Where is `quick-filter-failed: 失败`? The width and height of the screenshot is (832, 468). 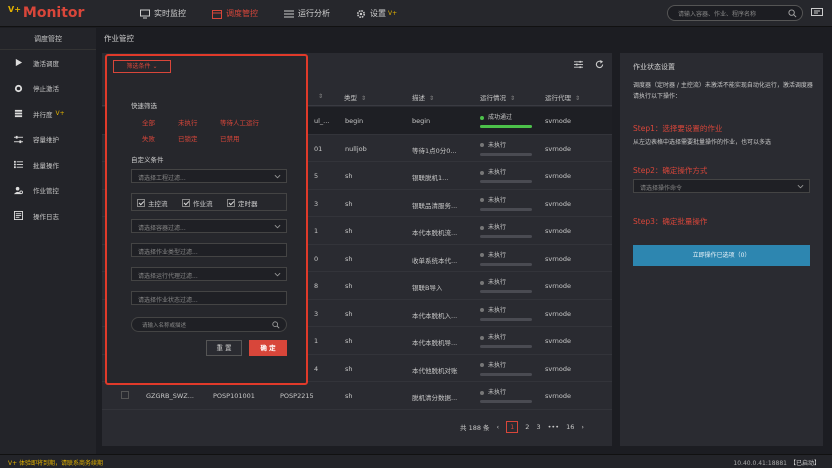 quick-filter-failed: 失败 is located at coordinates (148, 138).